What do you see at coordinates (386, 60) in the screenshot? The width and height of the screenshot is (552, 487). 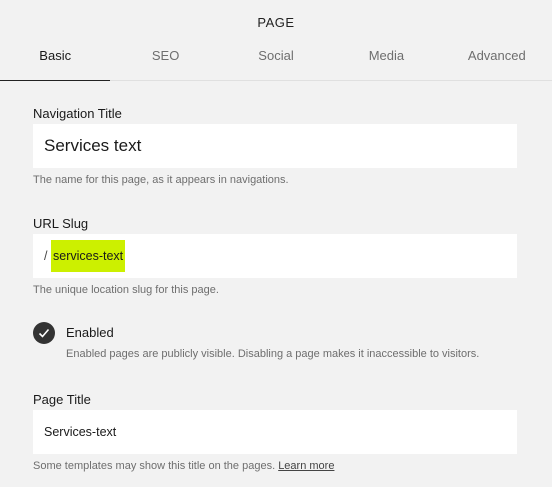 I see `tab-media: Media` at bounding box center [386, 60].